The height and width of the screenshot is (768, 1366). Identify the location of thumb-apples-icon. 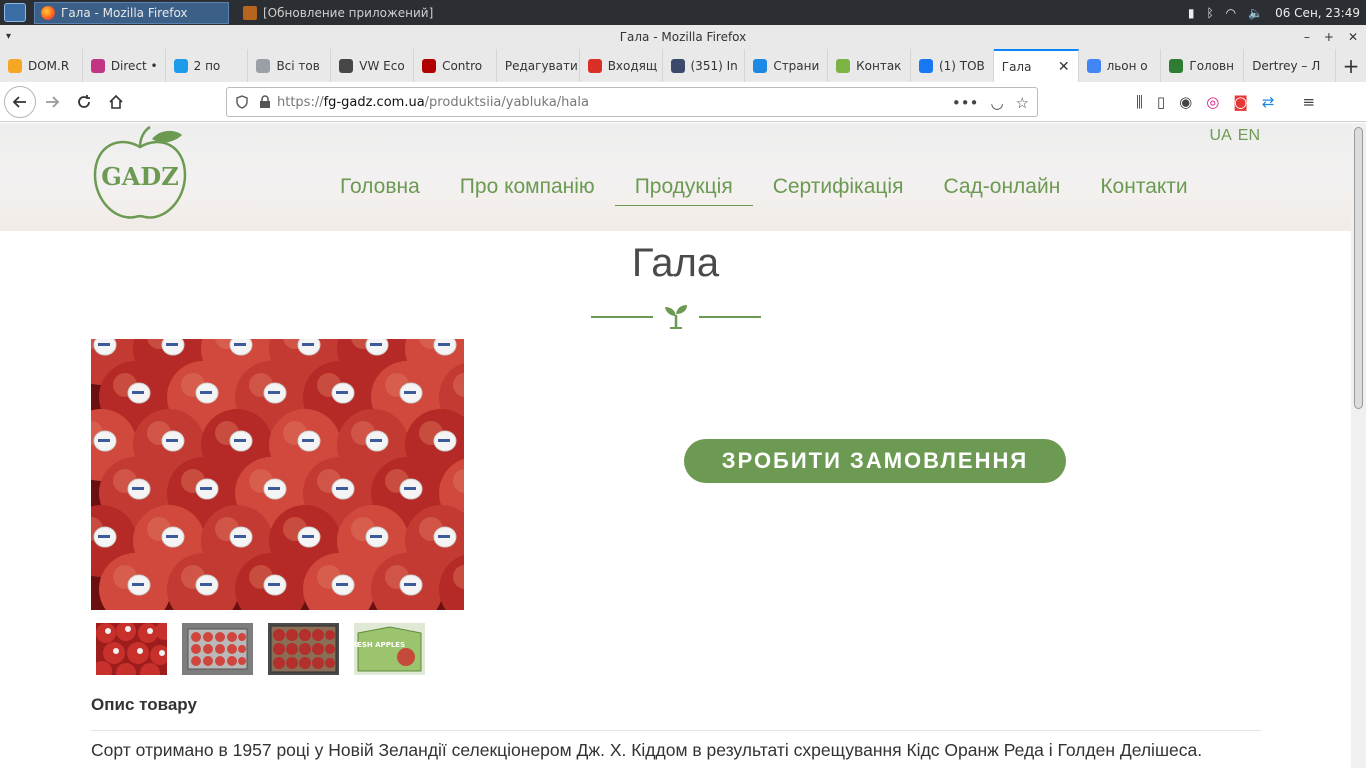
(131, 649).